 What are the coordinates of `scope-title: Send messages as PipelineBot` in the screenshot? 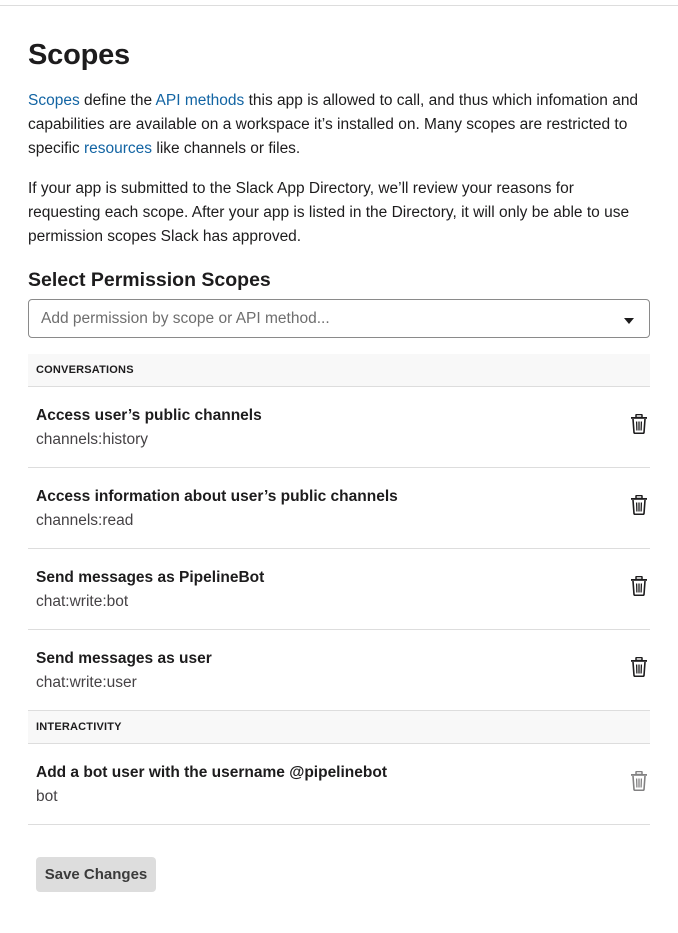 It's located at (150, 577).